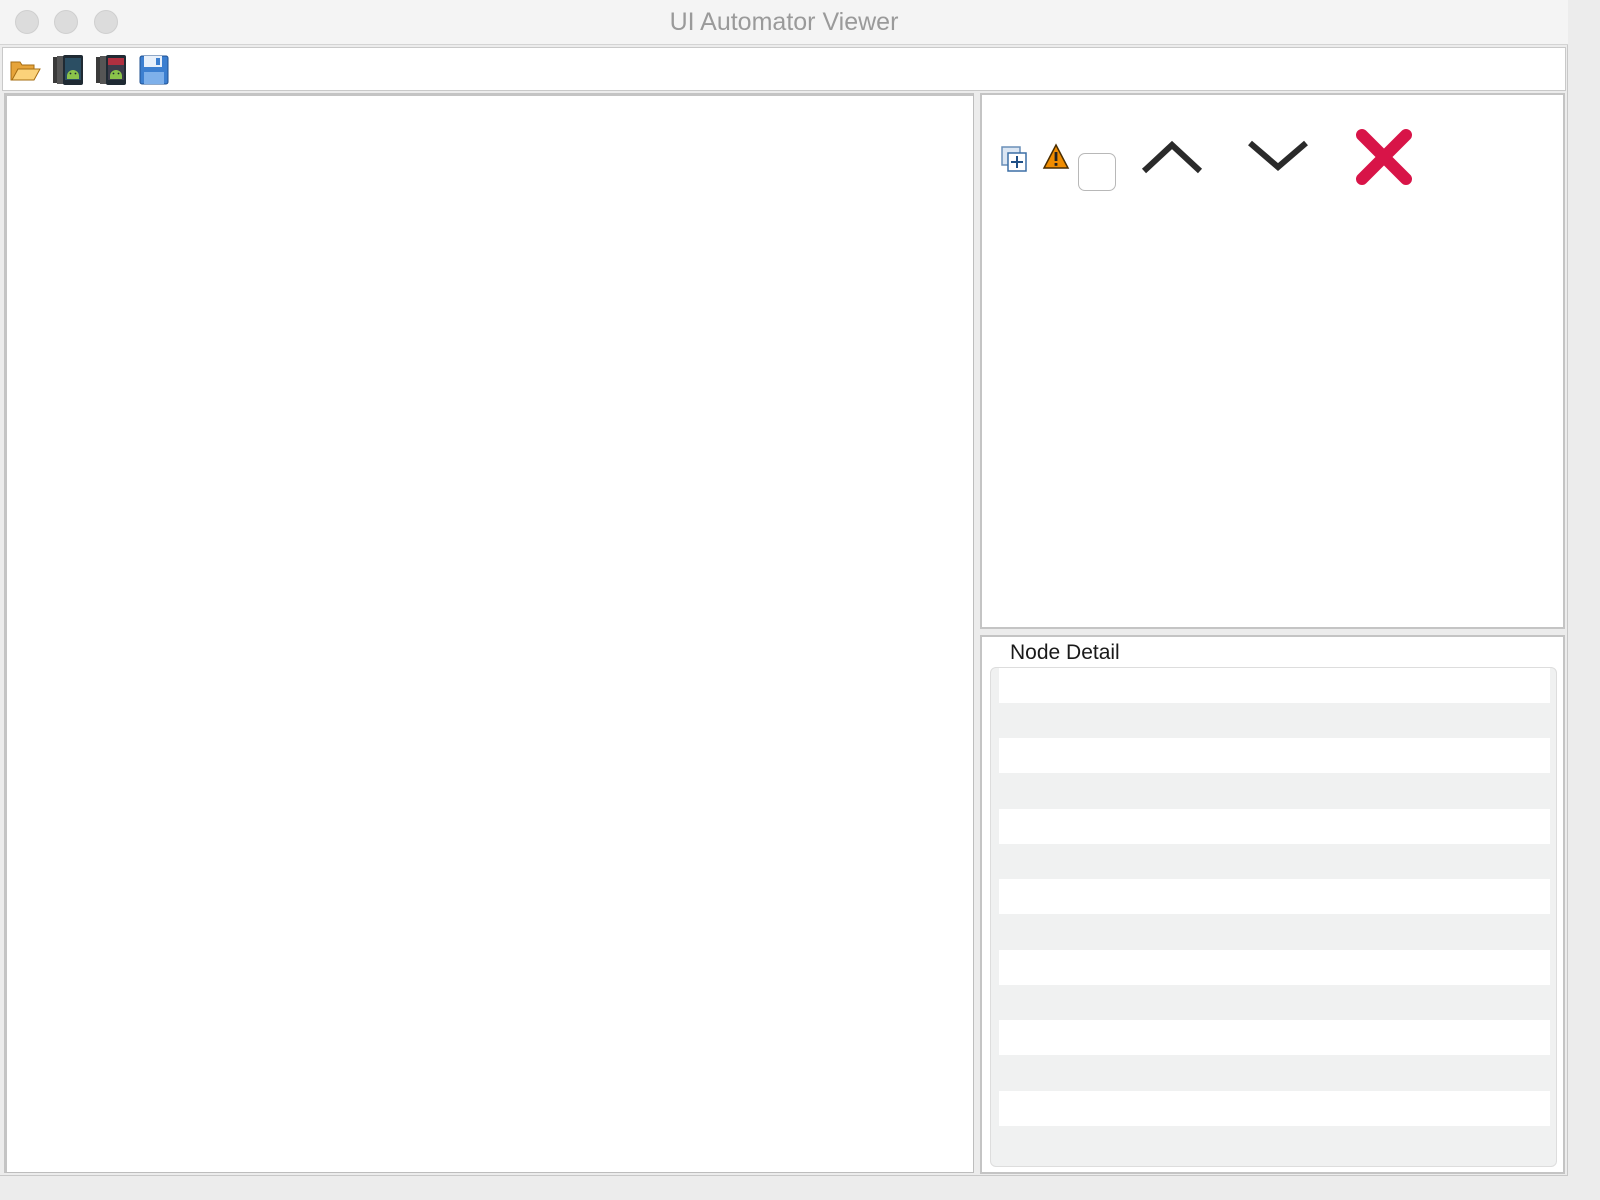 The width and height of the screenshot is (1600, 1200). What do you see at coordinates (1384, 157) in the screenshot?
I see `clear-icon` at bounding box center [1384, 157].